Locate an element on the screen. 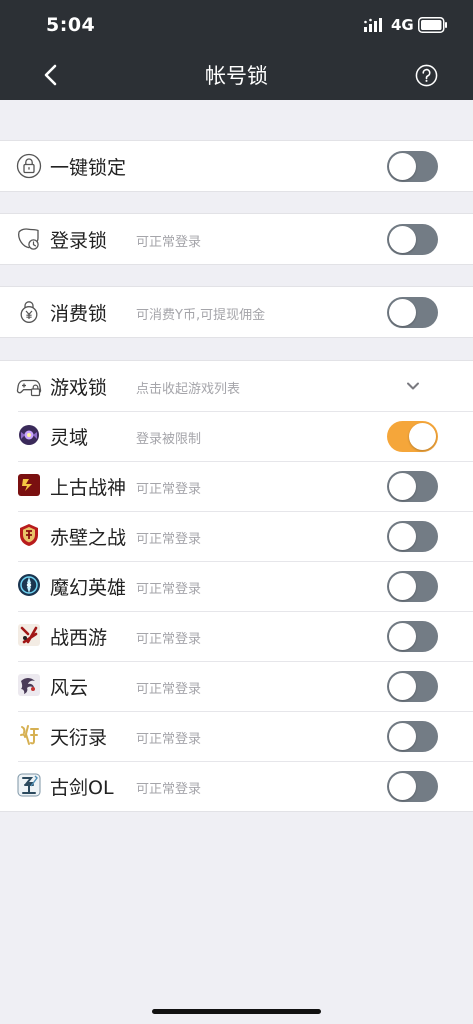  game-toggle-mohuan-yingxiong is located at coordinates (412, 586).